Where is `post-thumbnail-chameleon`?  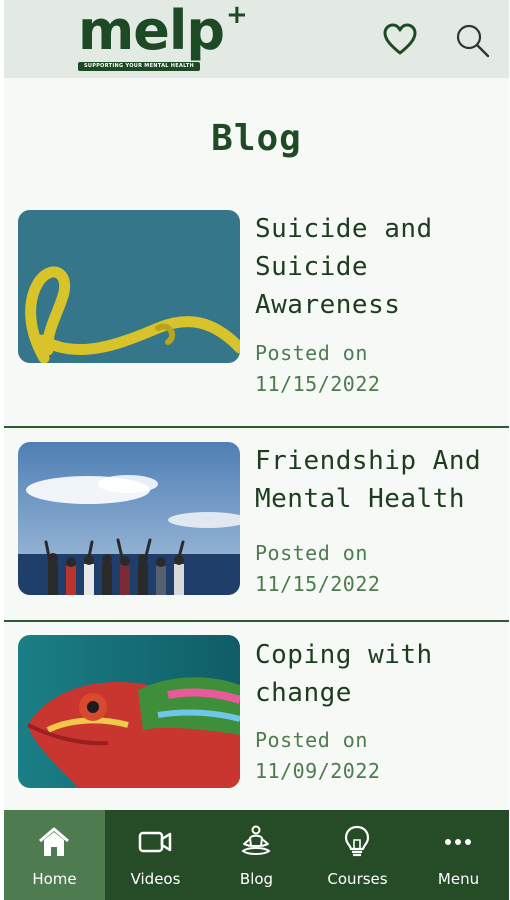 post-thumbnail-chameleon is located at coordinates (129, 711).